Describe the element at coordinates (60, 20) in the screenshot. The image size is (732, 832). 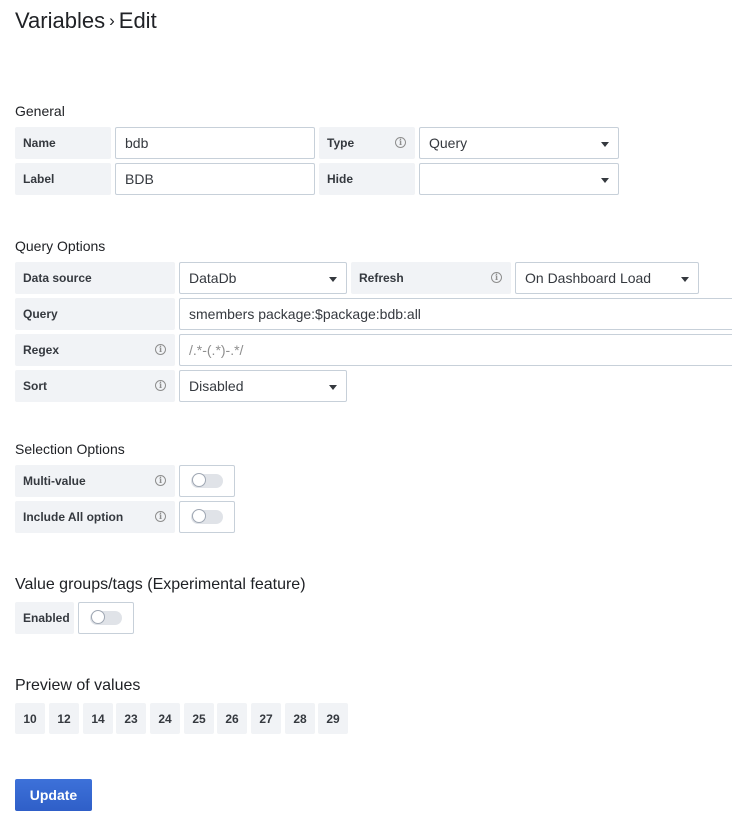
I see `page-title-main: Variables` at that location.